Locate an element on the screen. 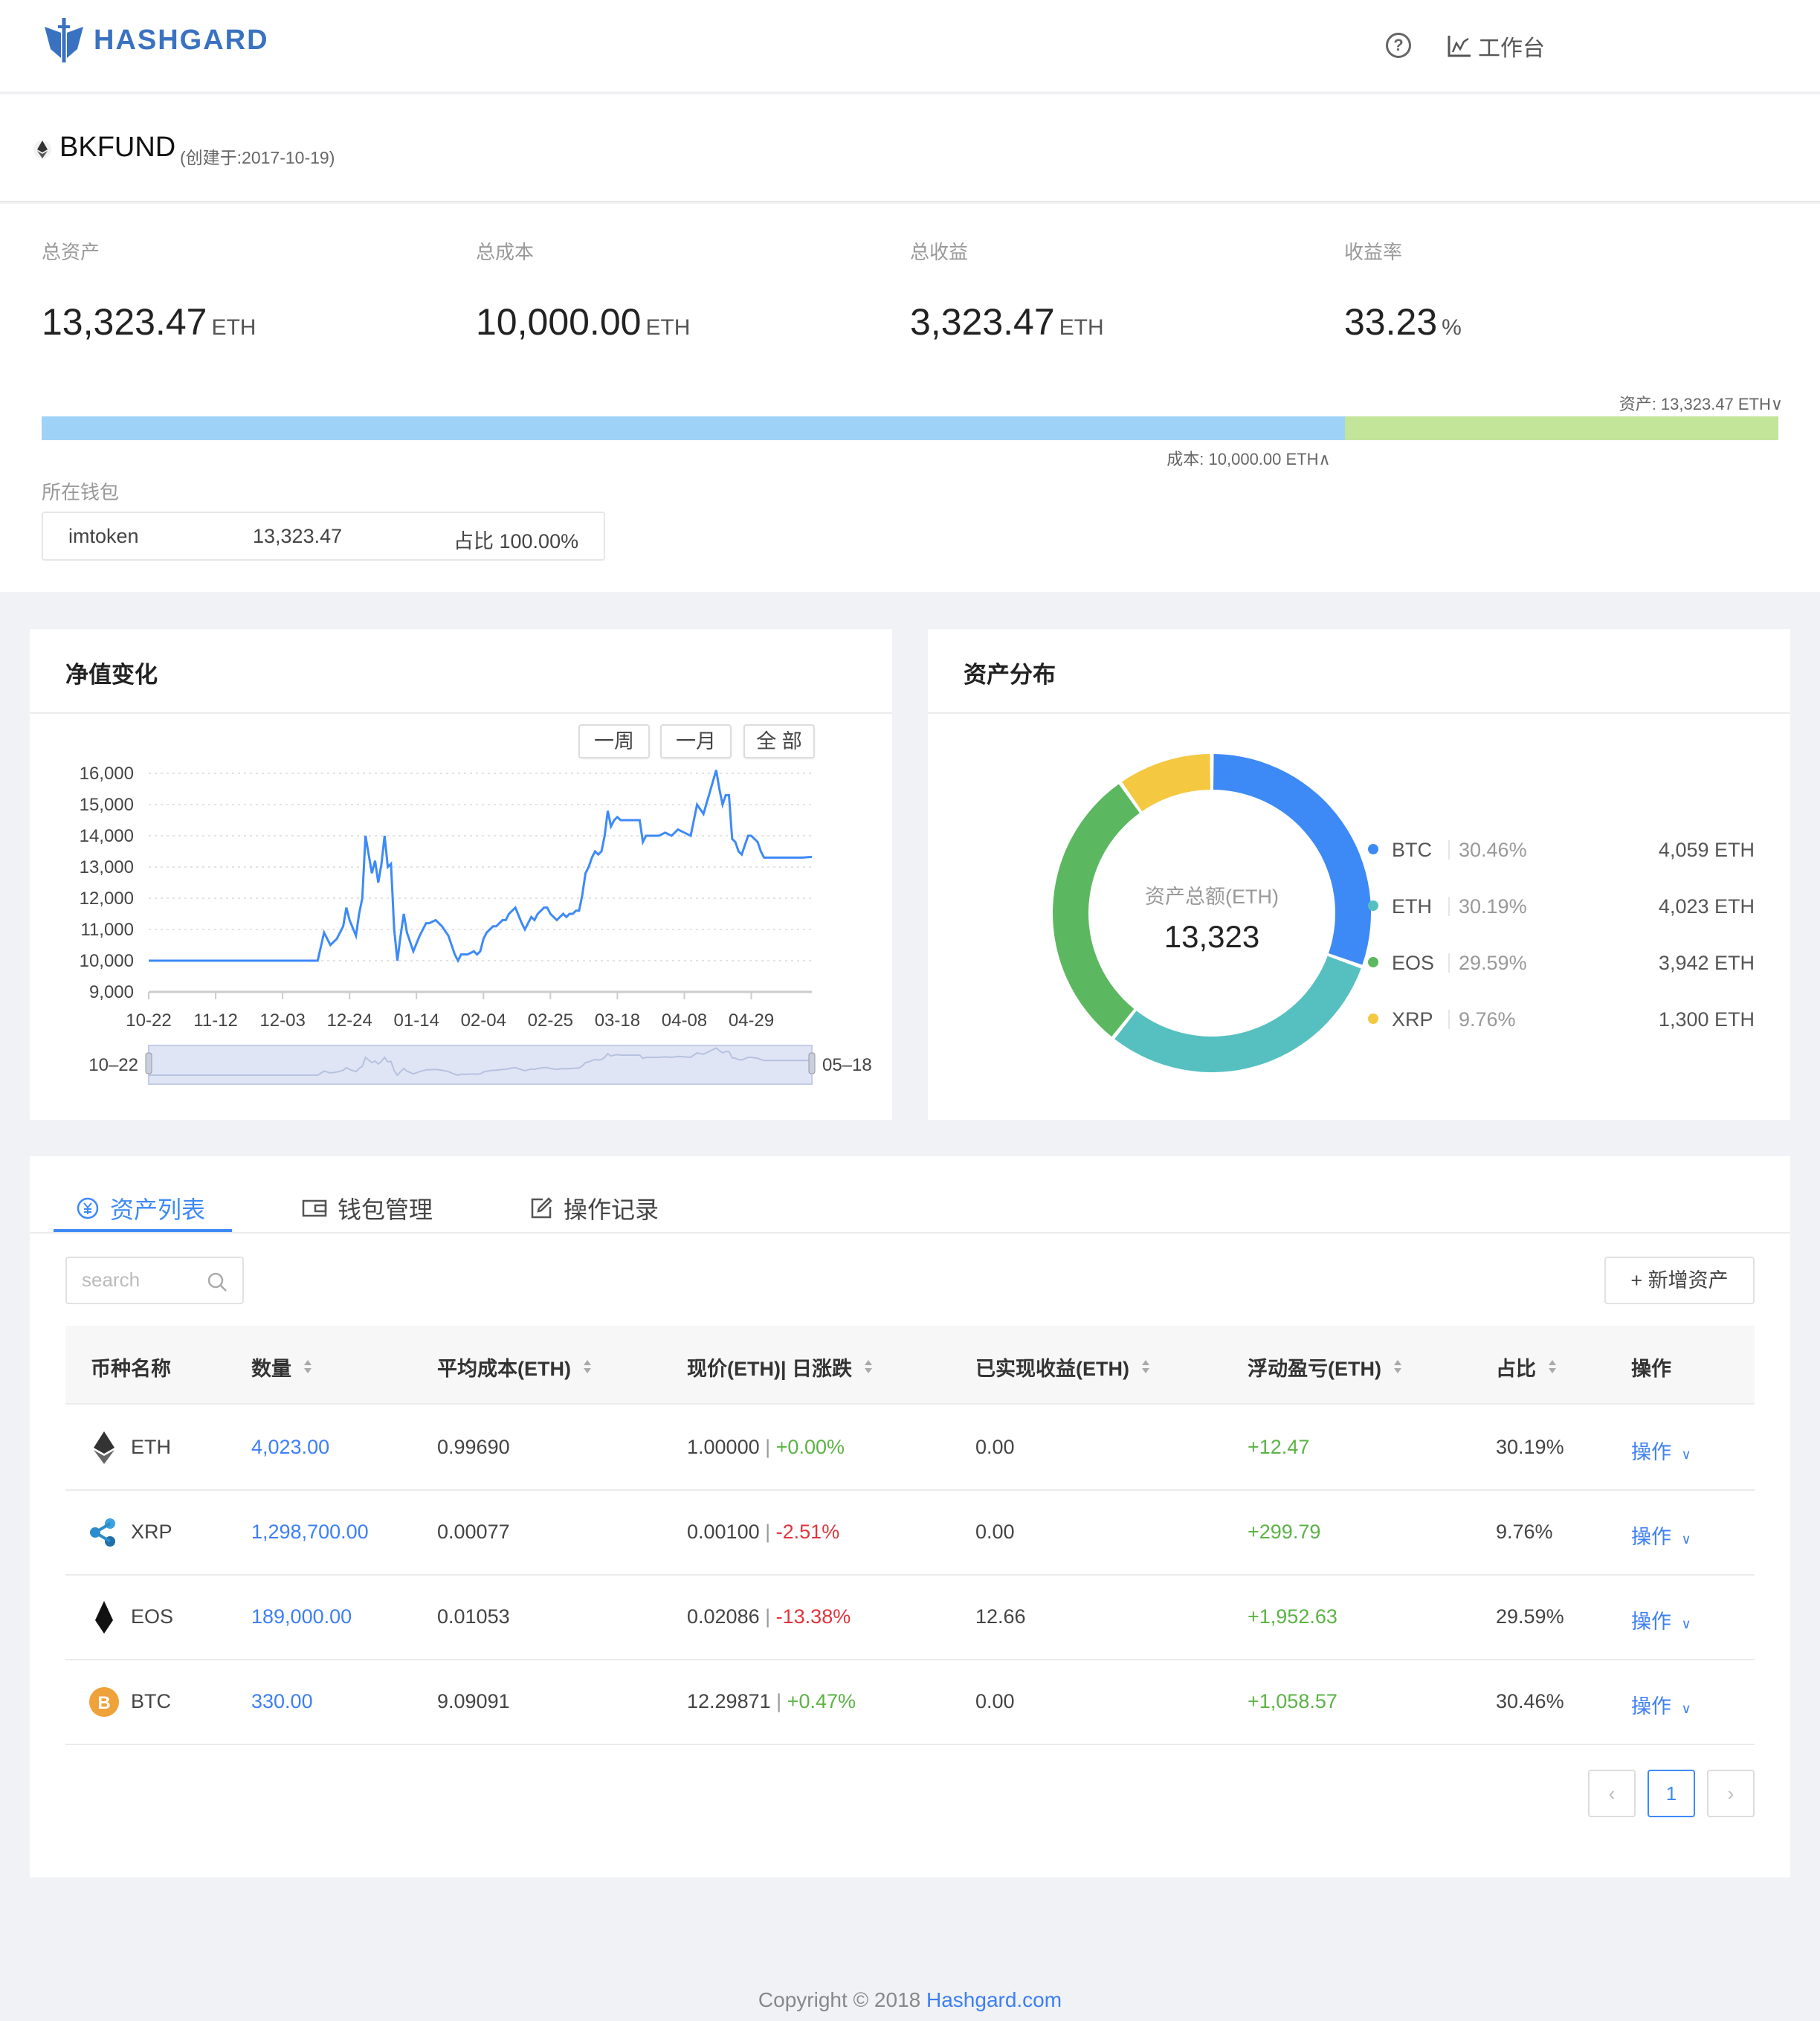 The image size is (1820, 2021). asset-total-marker: 资产: 13,323.47 ETH∨ is located at coordinates (1701, 404).